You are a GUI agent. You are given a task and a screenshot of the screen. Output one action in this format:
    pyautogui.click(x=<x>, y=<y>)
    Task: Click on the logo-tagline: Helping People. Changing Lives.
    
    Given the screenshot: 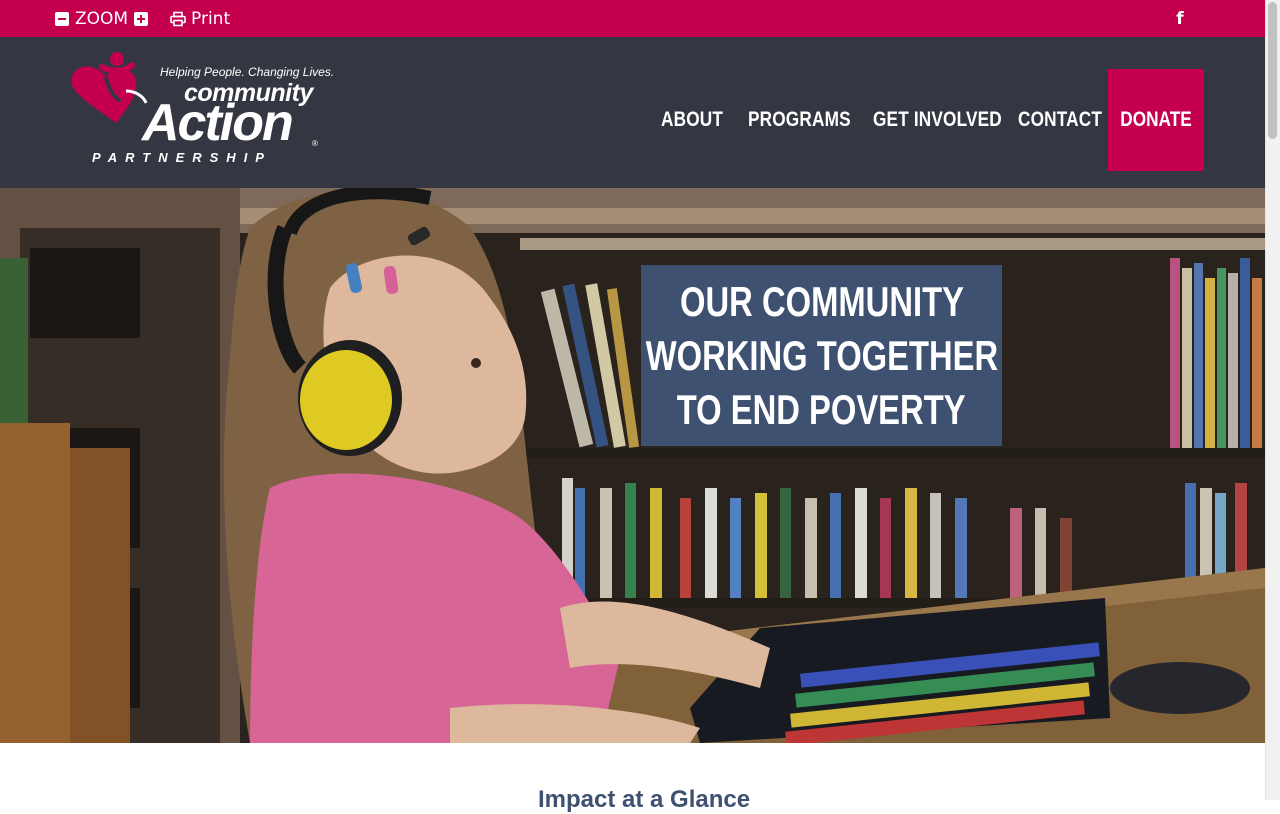 What is the action you would take?
    pyautogui.click(x=247, y=72)
    